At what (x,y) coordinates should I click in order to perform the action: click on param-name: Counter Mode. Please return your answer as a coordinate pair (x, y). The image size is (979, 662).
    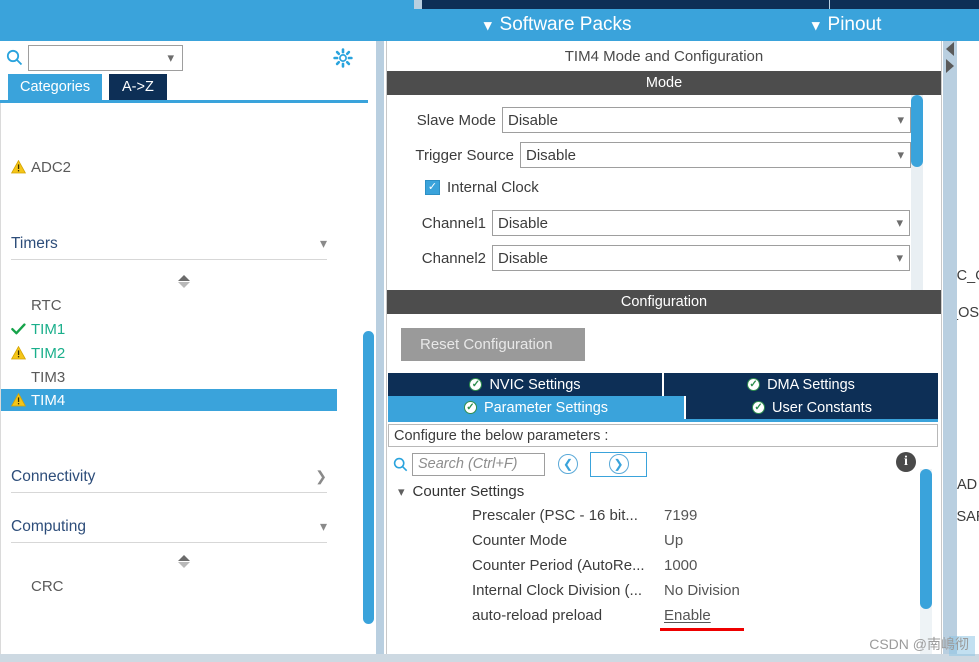
    Looking at the image, I should click on (520, 540).